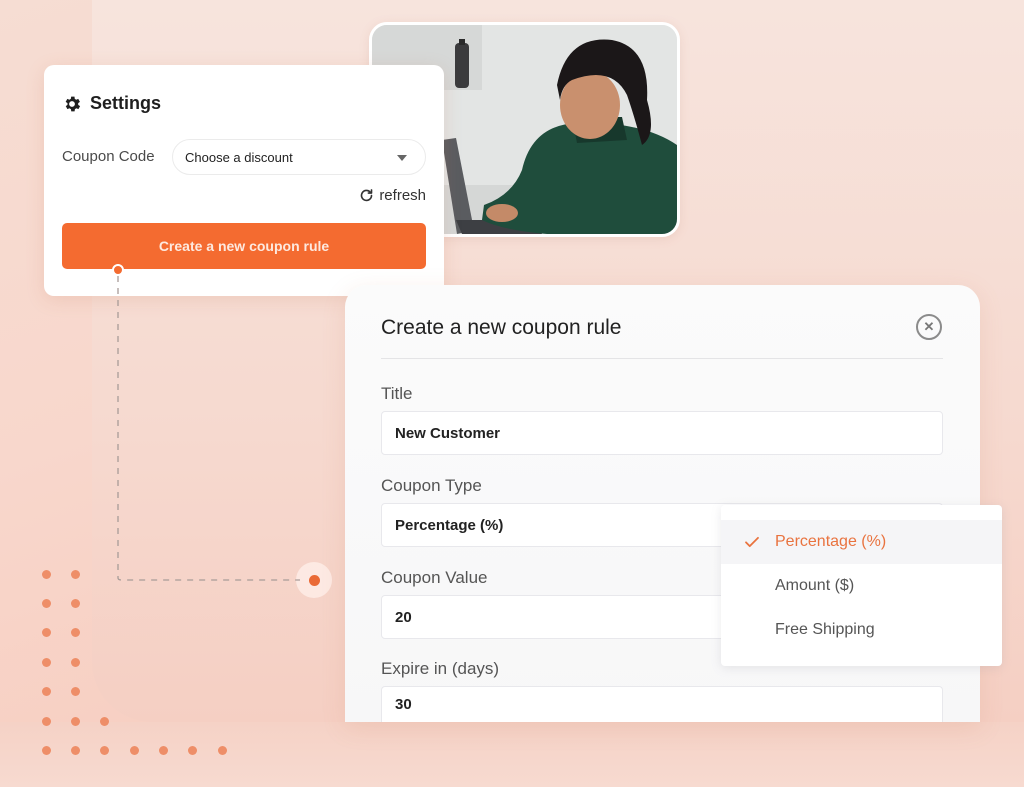 This screenshot has height=787, width=1024. I want to click on refresh-icon, so click(367, 195).